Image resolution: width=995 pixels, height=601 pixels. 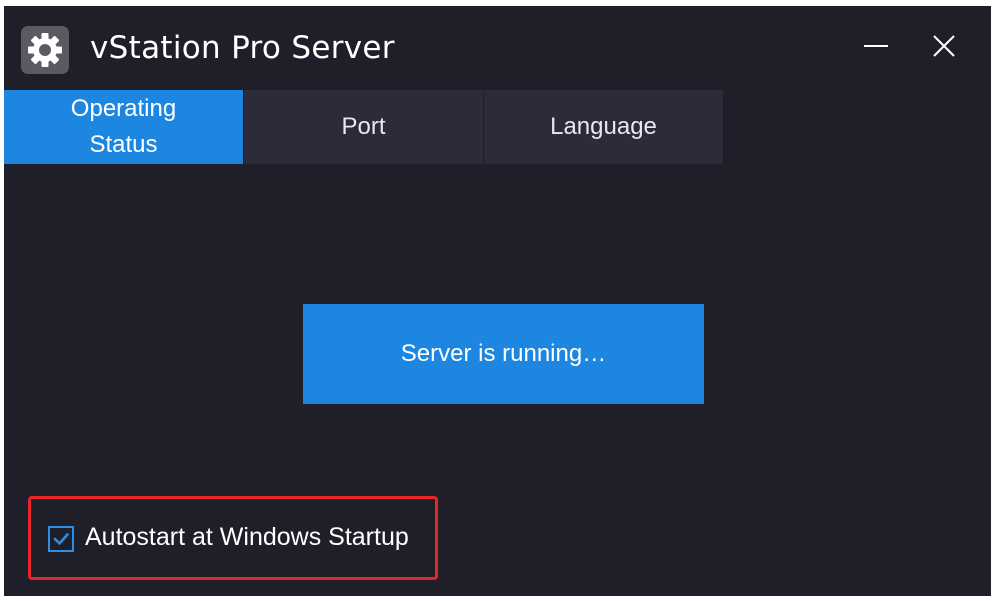 I want to click on title-bar: vStation Pro Server, so click(x=497, y=48).